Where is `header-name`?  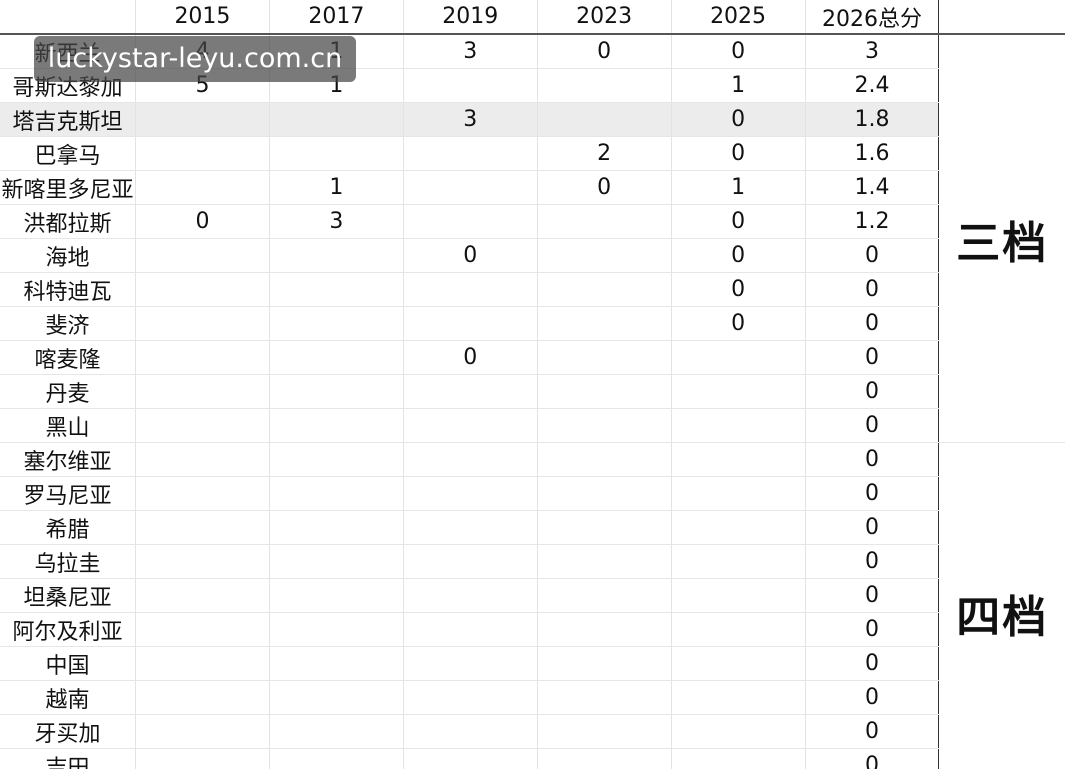 header-name is located at coordinates (68, 17).